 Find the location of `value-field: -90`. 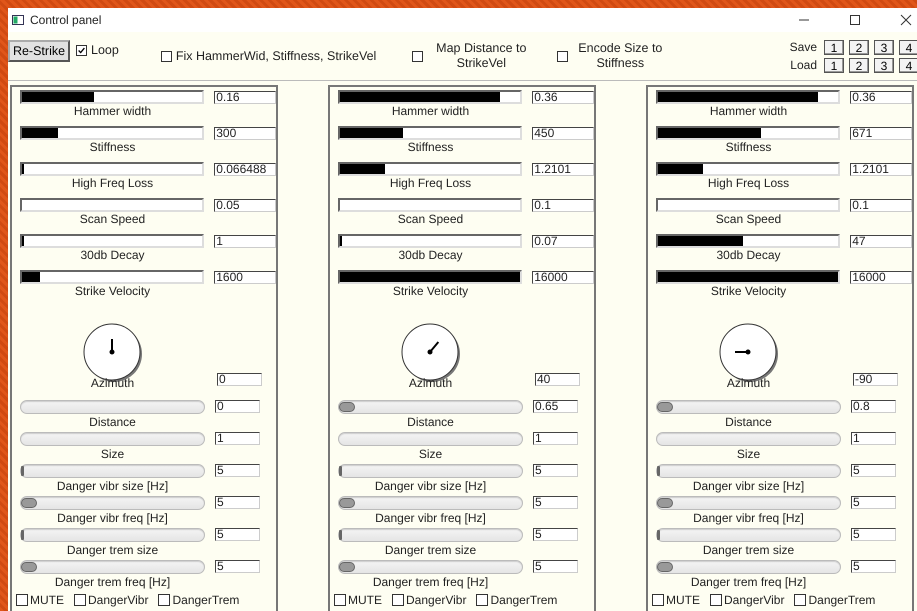

value-field: -90 is located at coordinates (875, 379).